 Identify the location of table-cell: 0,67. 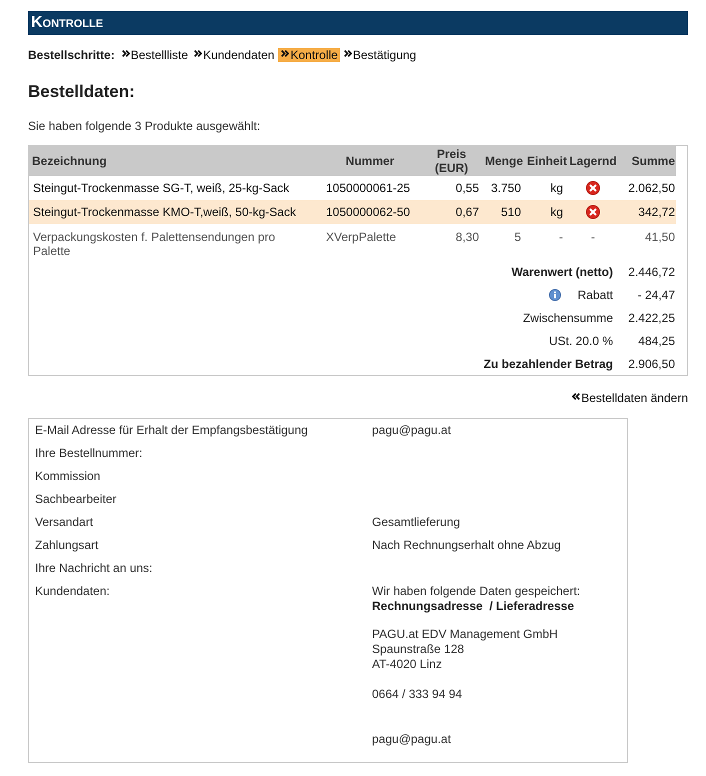
(451, 212).